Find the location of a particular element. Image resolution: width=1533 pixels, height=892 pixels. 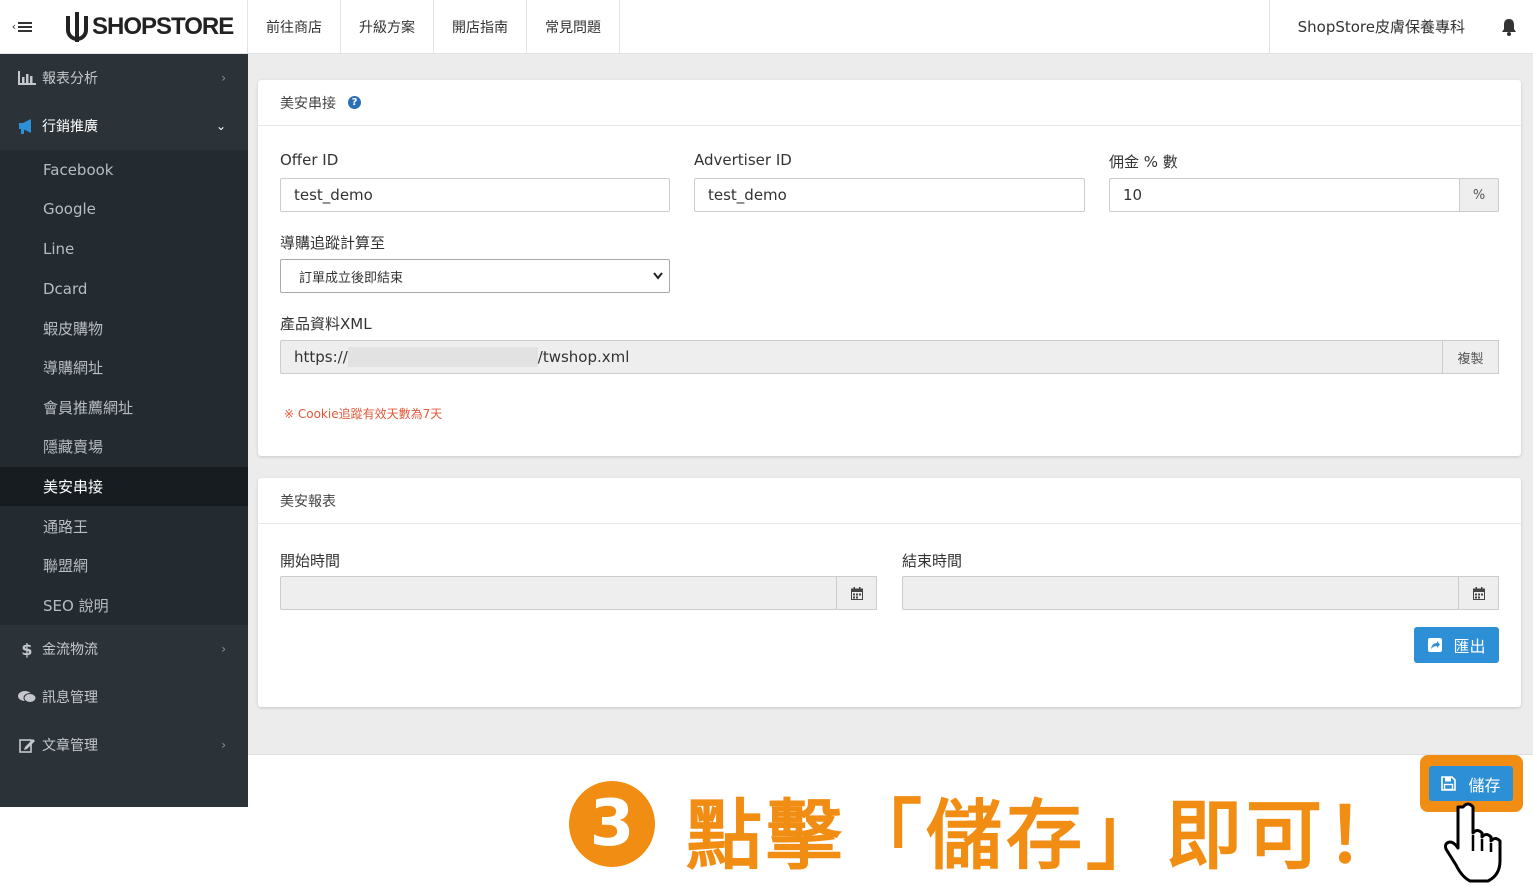

save-button: 儲存 is located at coordinates (1471, 783).